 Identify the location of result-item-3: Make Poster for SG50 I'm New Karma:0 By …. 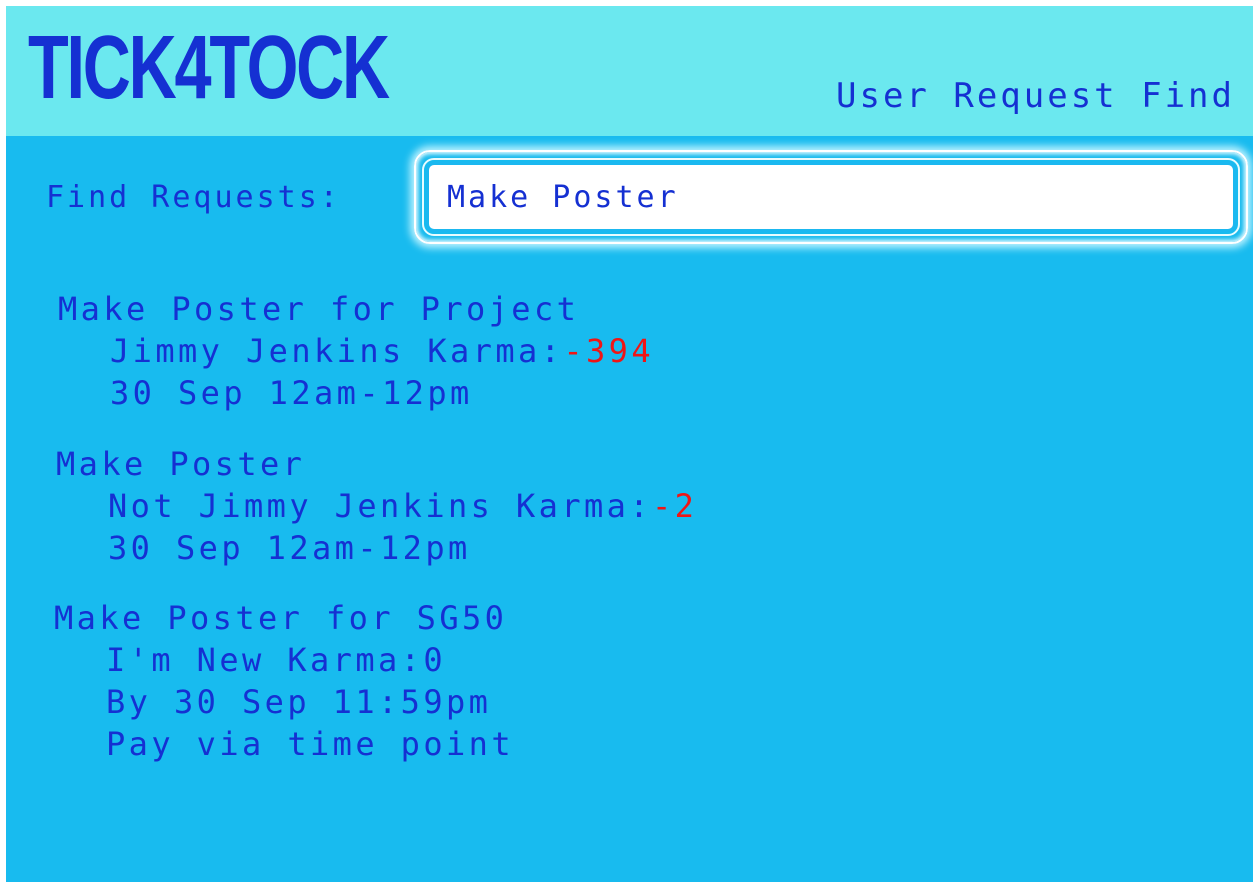
(284, 681).